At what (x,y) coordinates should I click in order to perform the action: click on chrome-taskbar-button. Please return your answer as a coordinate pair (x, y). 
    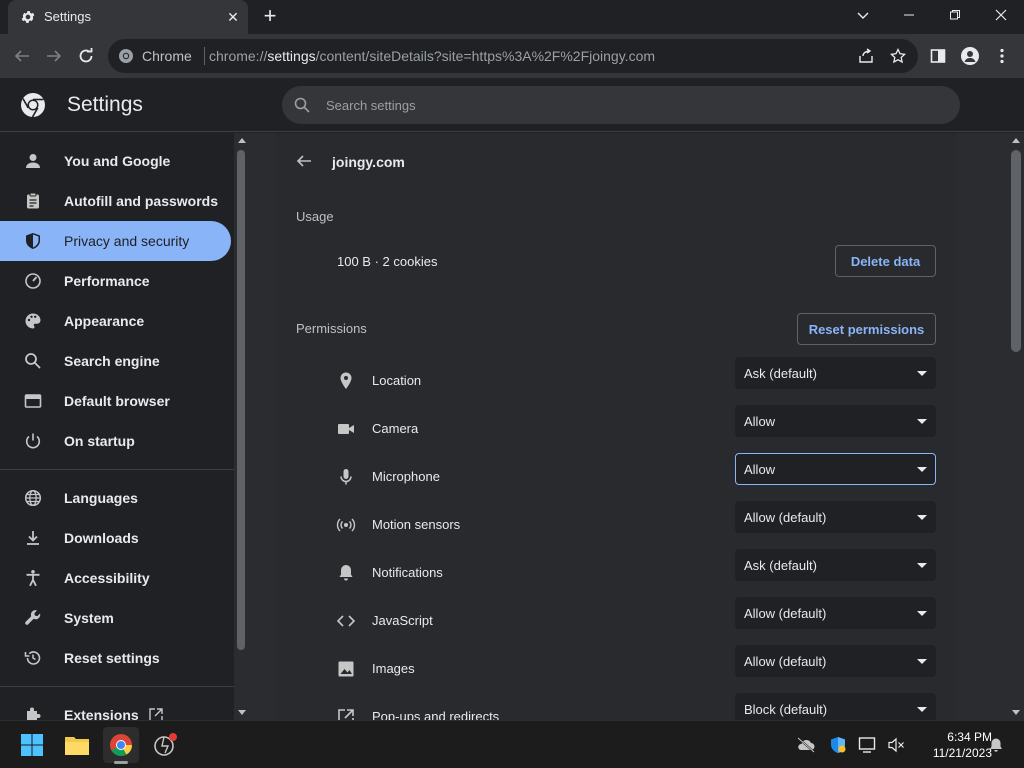
    Looking at the image, I should click on (121, 745).